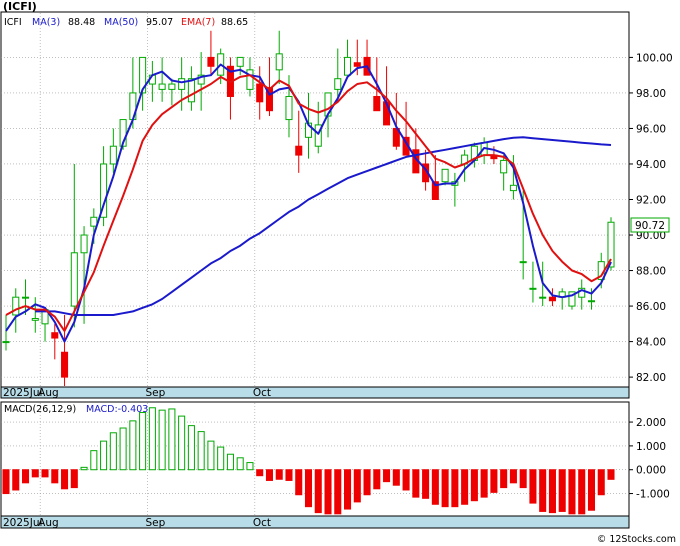 This screenshot has width=680, height=546. Describe the element at coordinates (81, 22) in the screenshot. I see `legend-ma3-value: 88.48` at that location.